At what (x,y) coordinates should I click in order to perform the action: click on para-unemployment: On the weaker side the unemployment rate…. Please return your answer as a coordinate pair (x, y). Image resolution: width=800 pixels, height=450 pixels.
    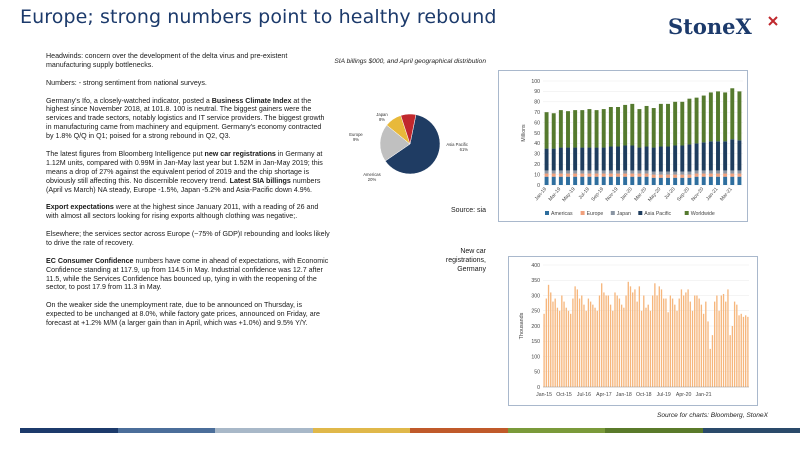
    Looking at the image, I should click on (183, 314).